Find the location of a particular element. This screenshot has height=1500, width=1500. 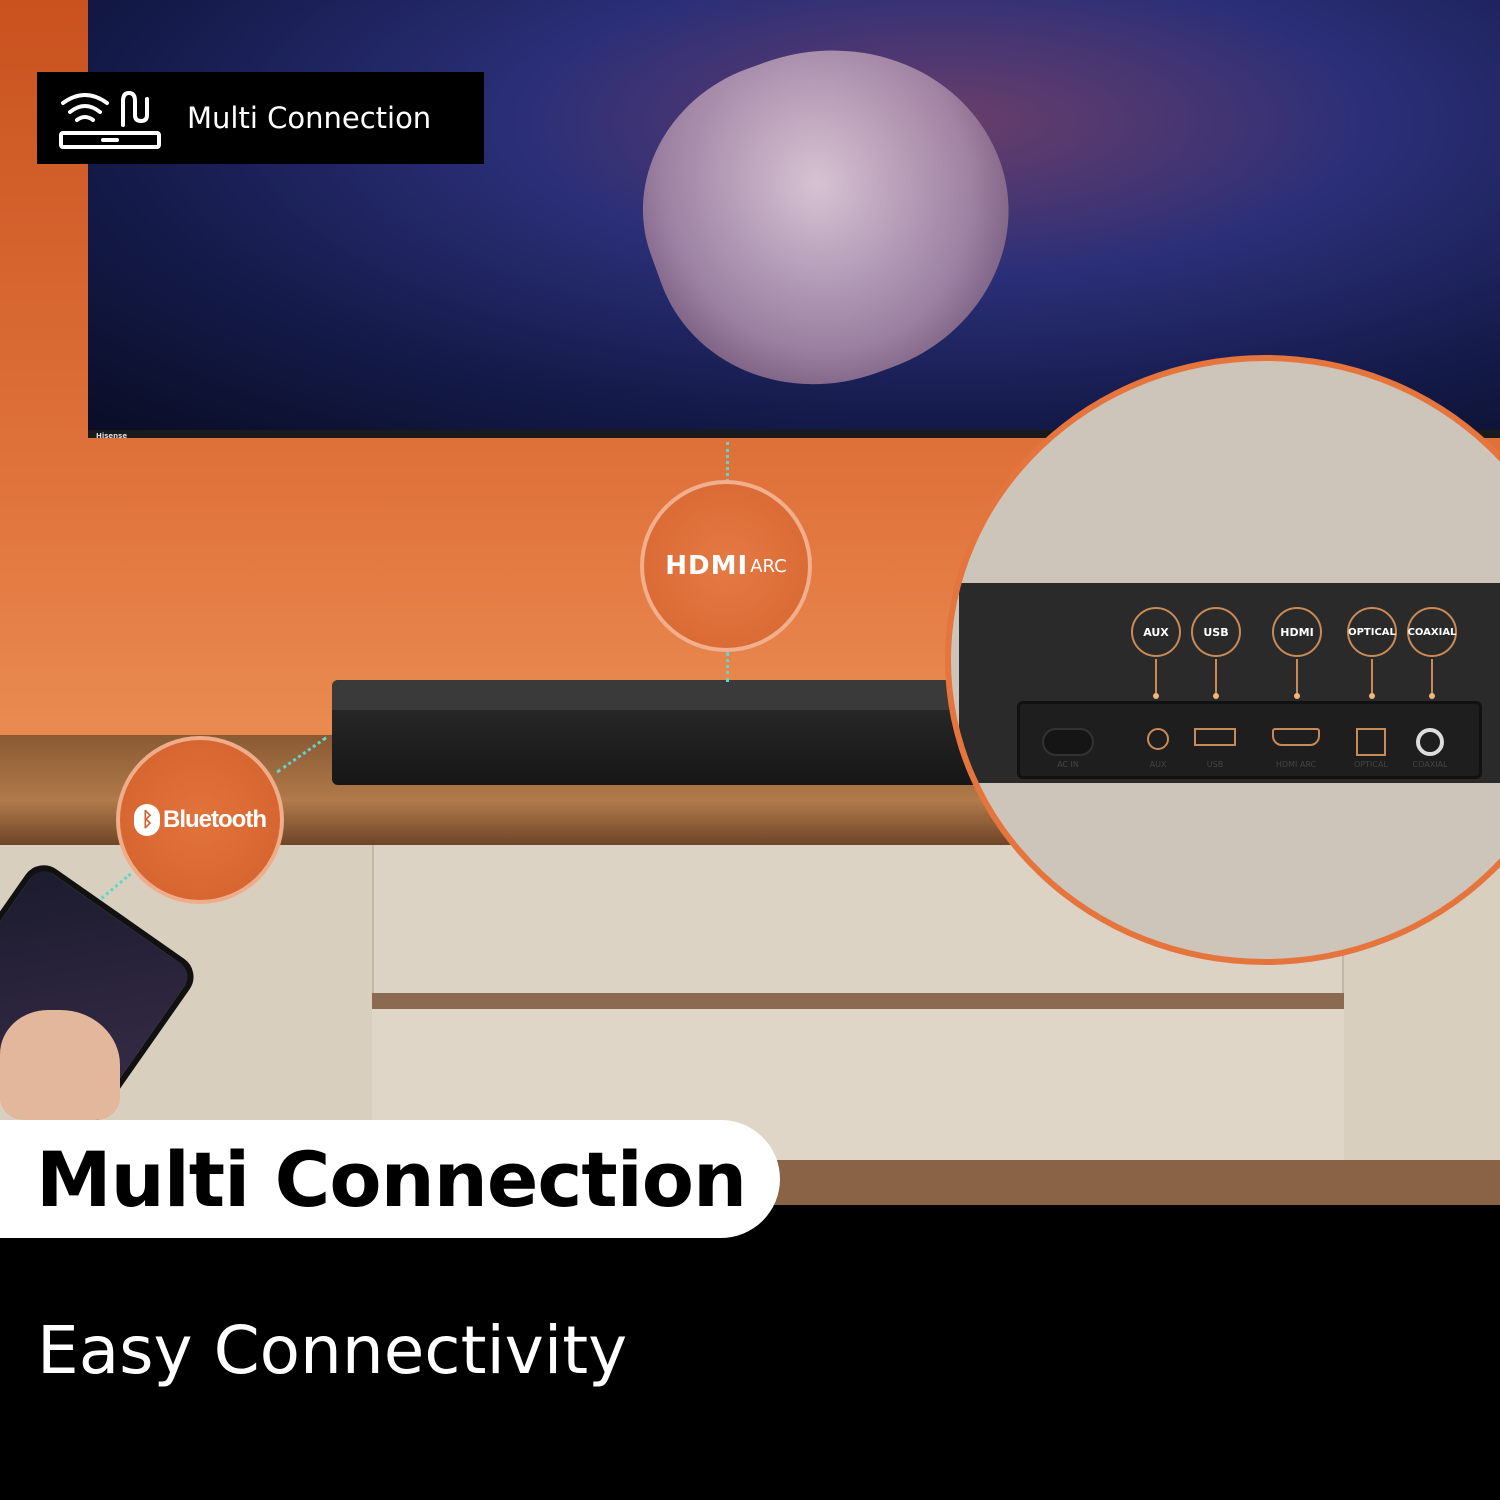

bluetooth-badge: ᛒ Bluetooth is located at coordinates (200, 820).